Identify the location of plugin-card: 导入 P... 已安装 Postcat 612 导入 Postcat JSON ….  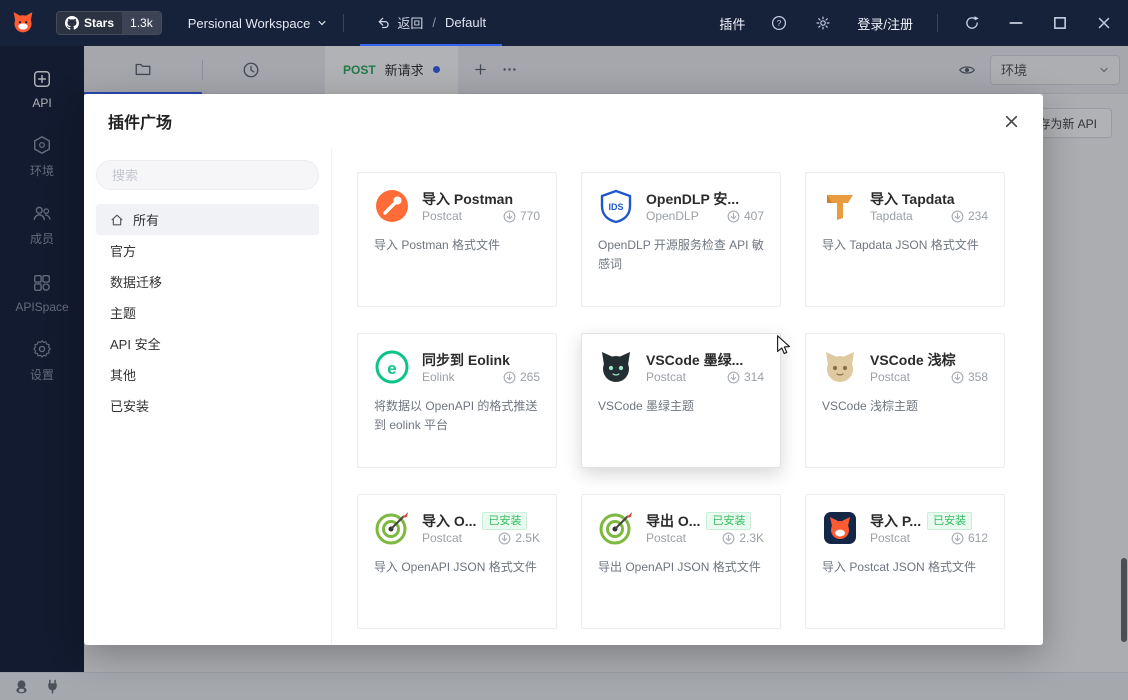
(905, 561).